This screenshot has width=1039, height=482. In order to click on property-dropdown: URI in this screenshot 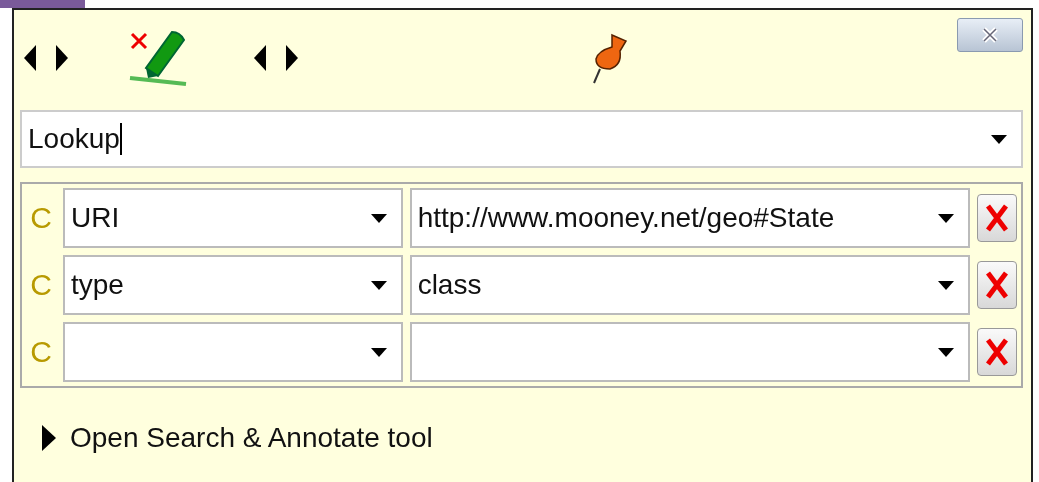, I will do `click(232, 218)`.